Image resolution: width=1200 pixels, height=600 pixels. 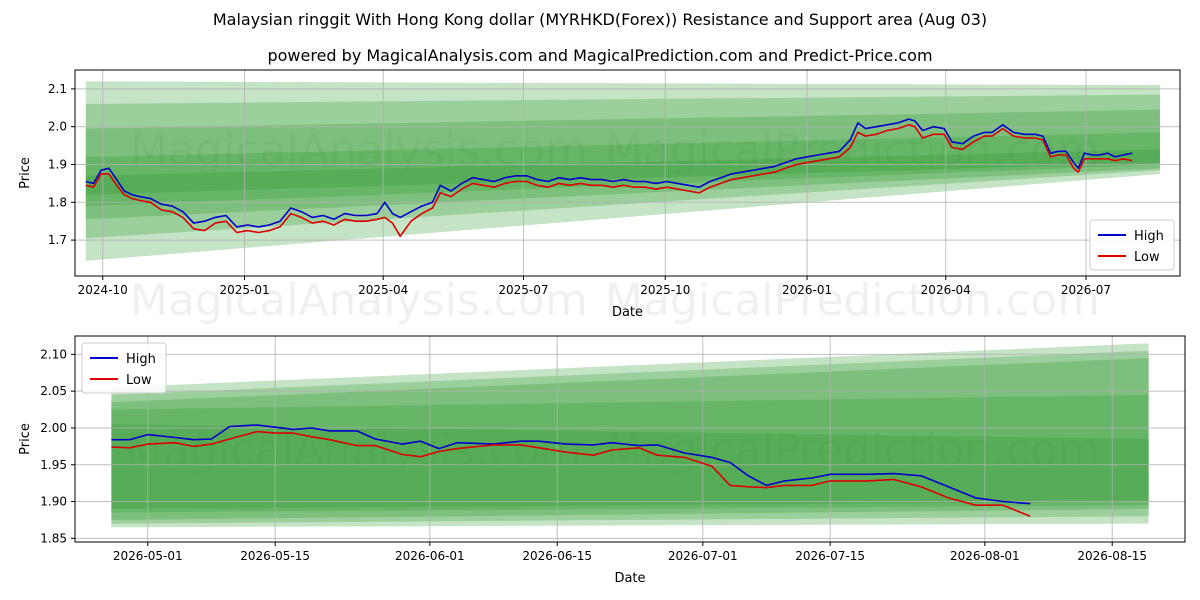 I want to click on y-tick-label: 1.7, so click(x=57, y=240).